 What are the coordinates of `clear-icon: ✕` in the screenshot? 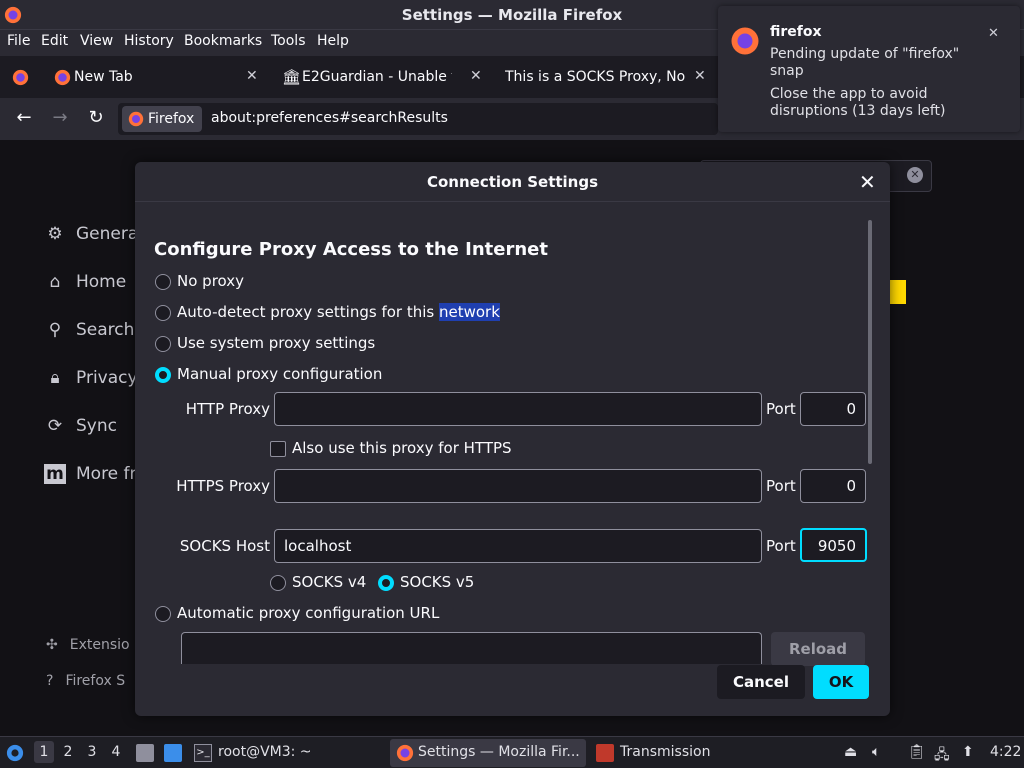 It's located at (915, 175).